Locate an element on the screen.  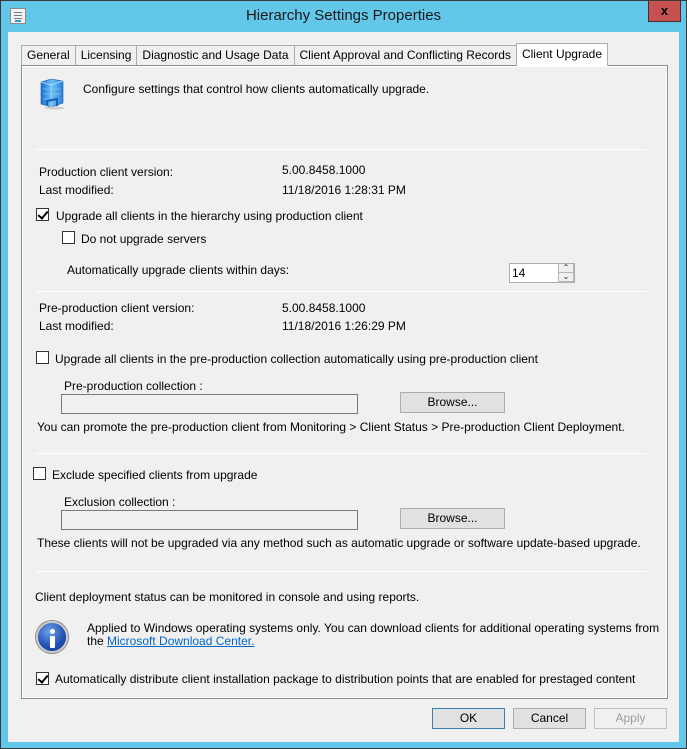
info-text-line2: the Microsoft Download Center. is located at coordinates (170, 641).